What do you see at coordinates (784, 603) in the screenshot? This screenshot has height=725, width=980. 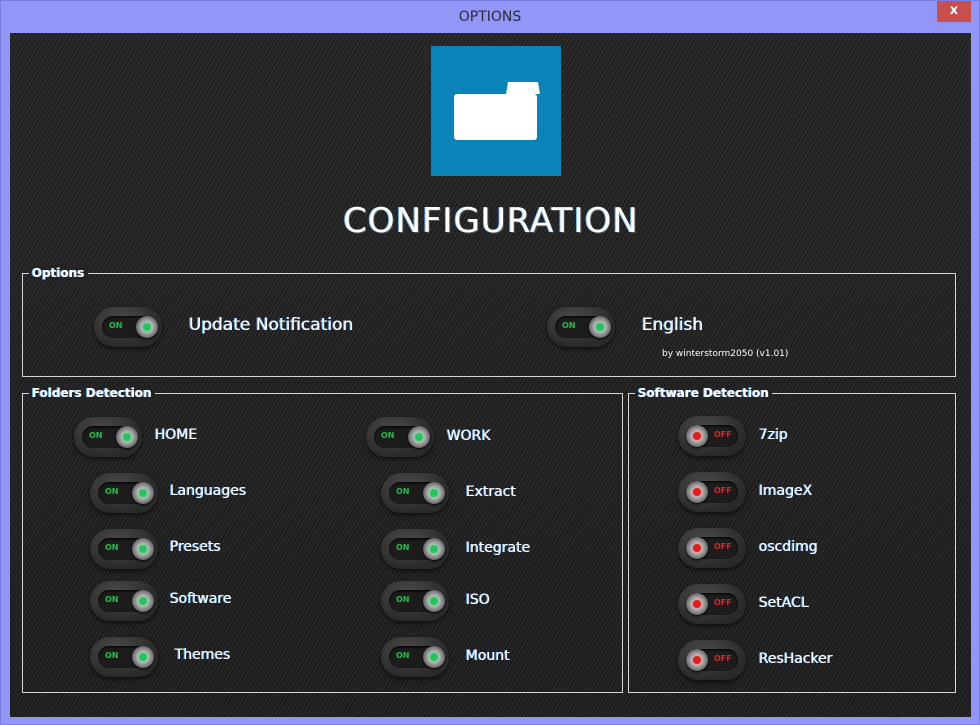 I see `label-setacl: SetACL` at bounding box center [784, 603].